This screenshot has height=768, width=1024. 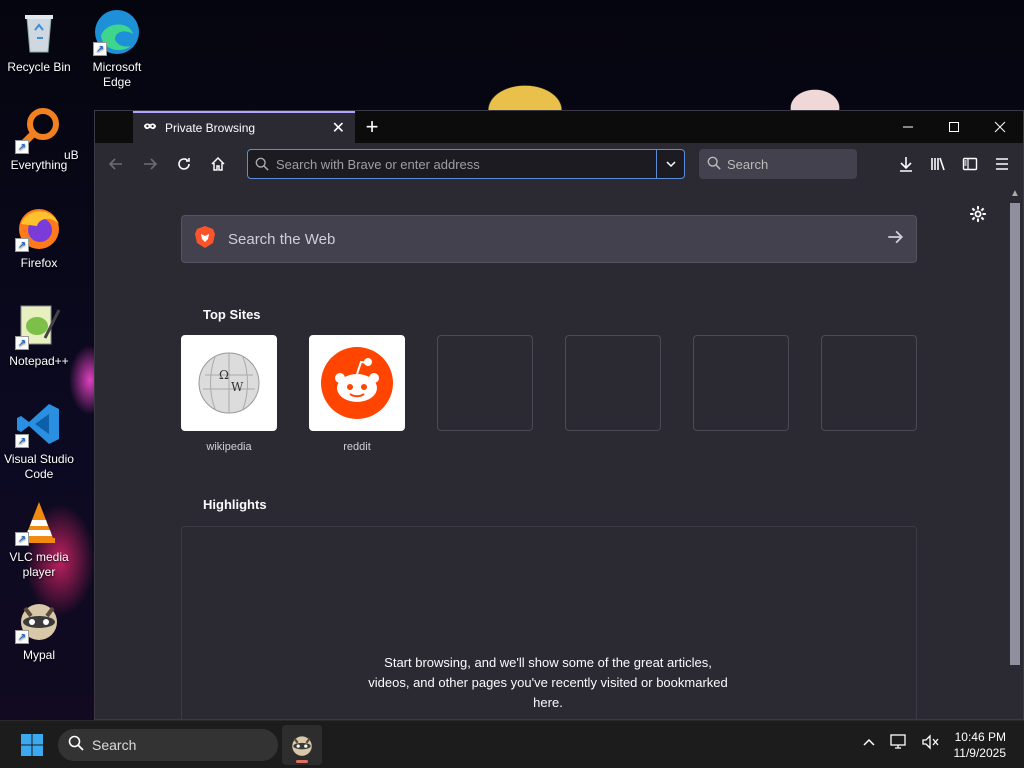 What do you see at coordinates (39, 263) in the screenshot?
I see `desktop-icon-label: Firefox` at bounding box center [39, 263].